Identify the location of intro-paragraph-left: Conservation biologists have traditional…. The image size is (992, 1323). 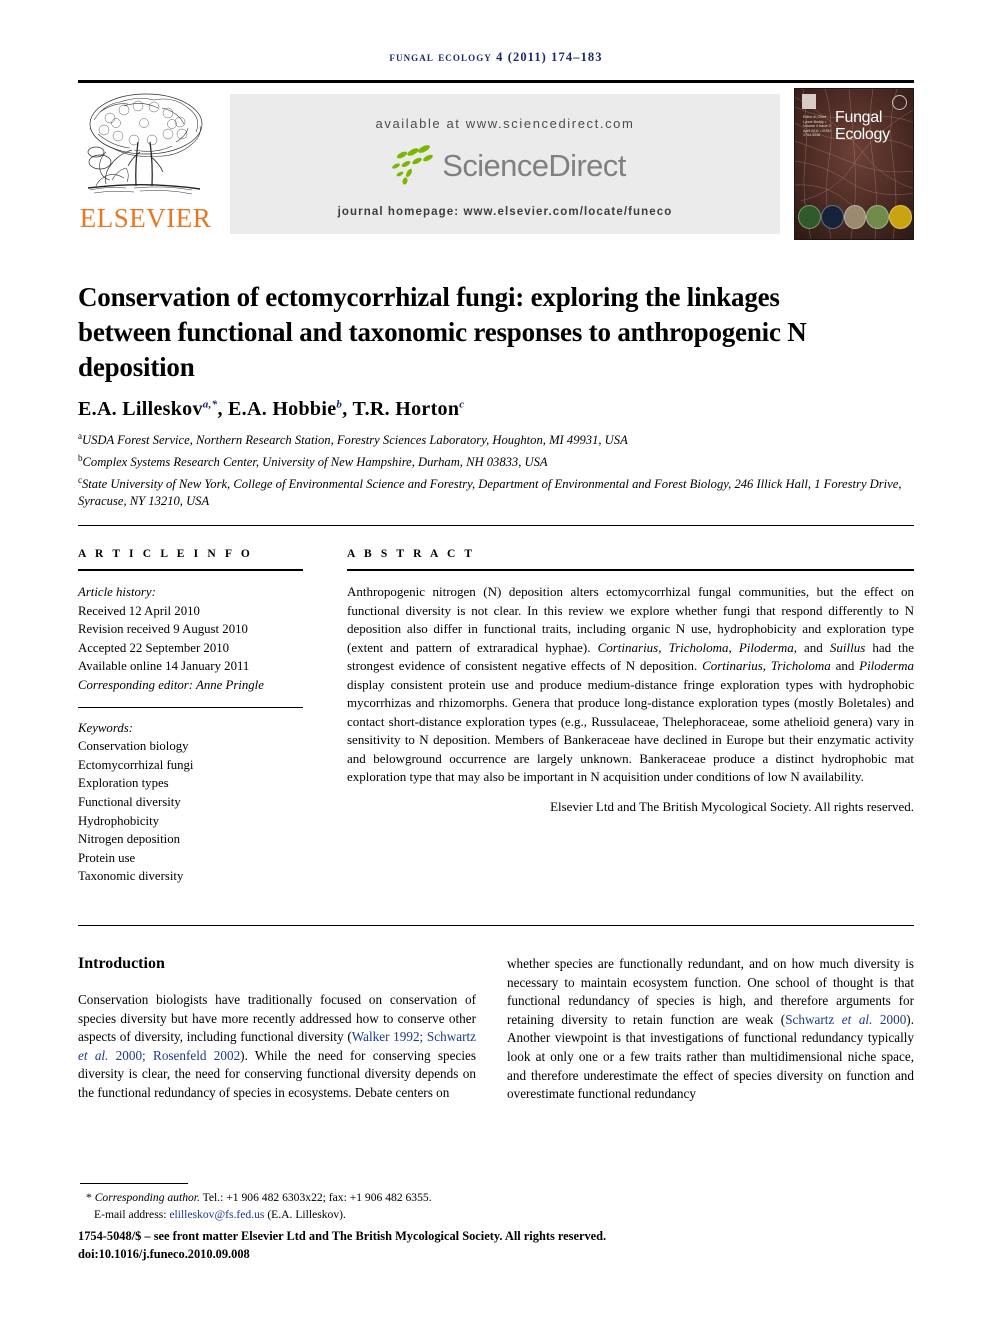
(277, 1046).